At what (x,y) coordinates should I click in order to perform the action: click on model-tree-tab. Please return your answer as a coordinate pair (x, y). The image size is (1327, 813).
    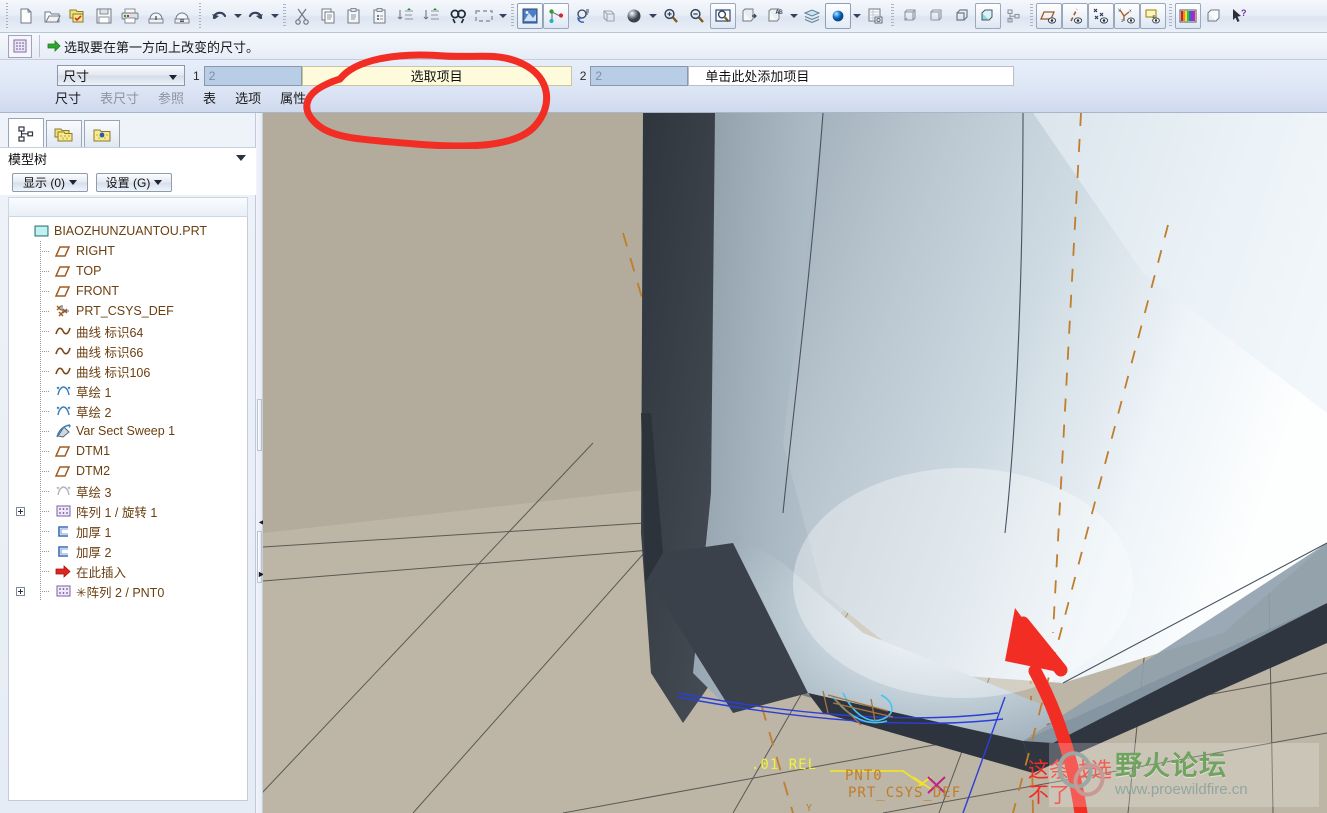
    Looking at the image, I should click on (26, 133).